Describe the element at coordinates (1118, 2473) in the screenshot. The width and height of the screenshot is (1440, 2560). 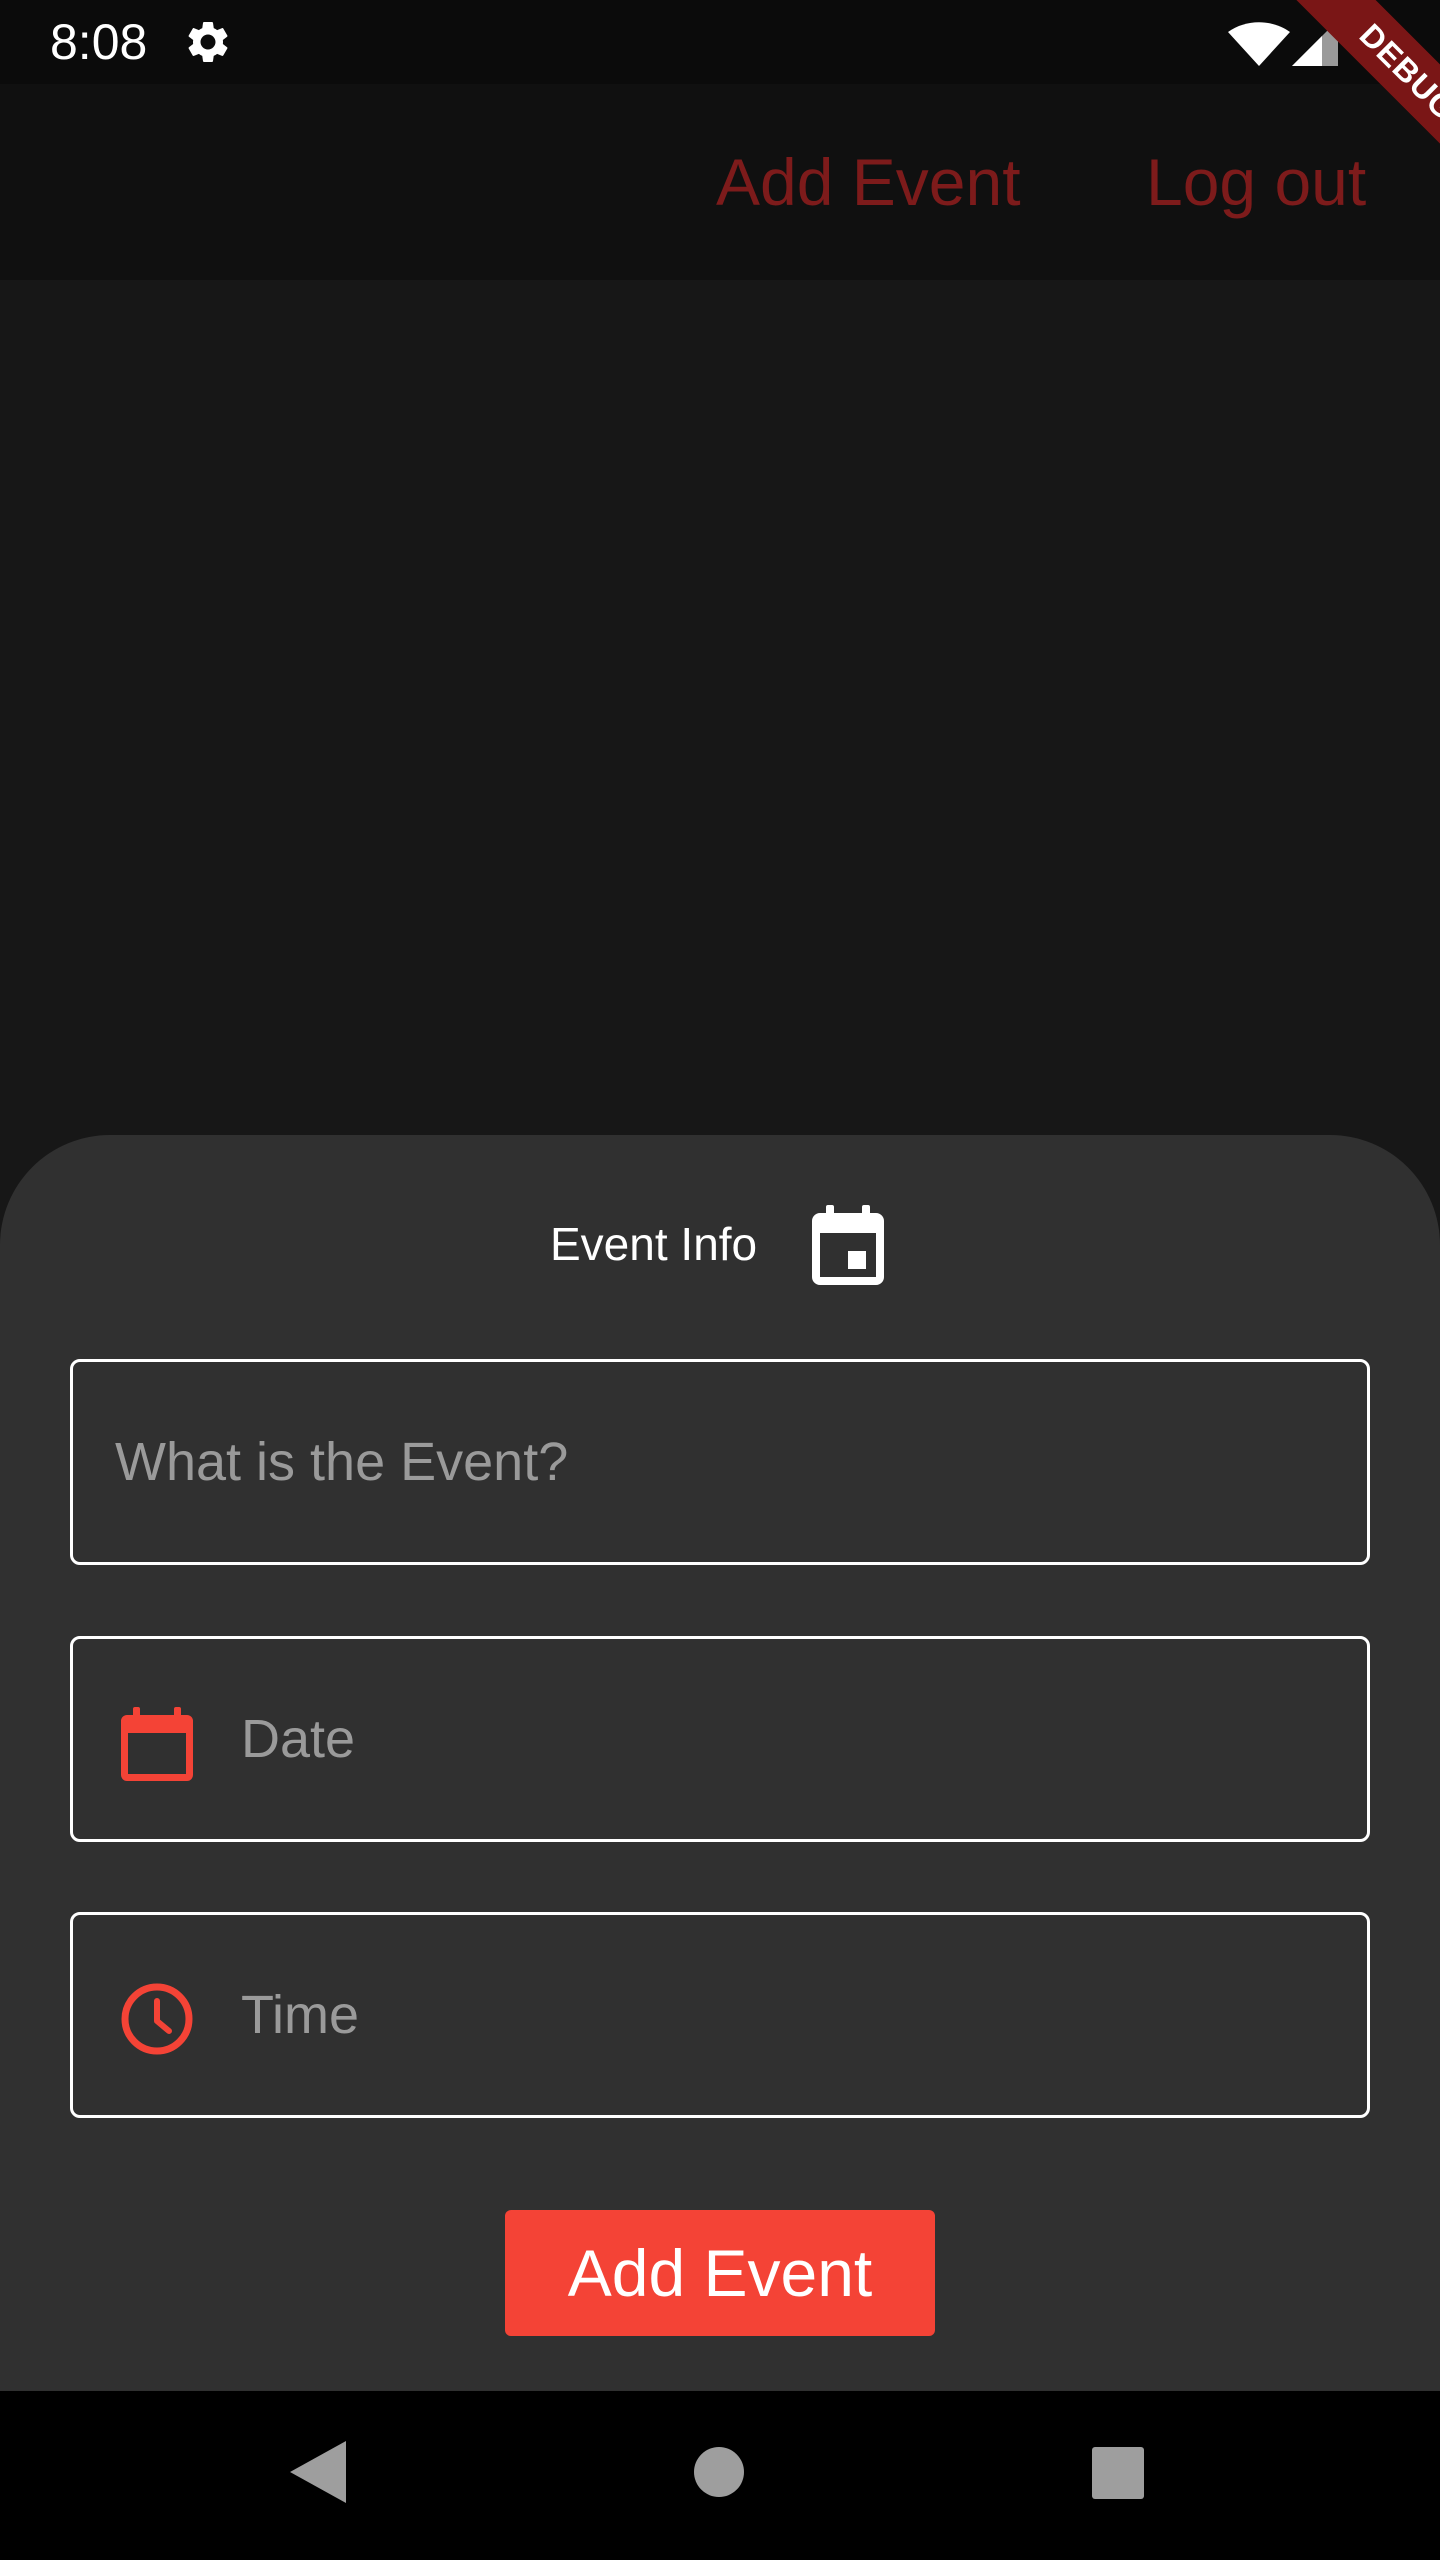
I see `recents-icon` at that location.